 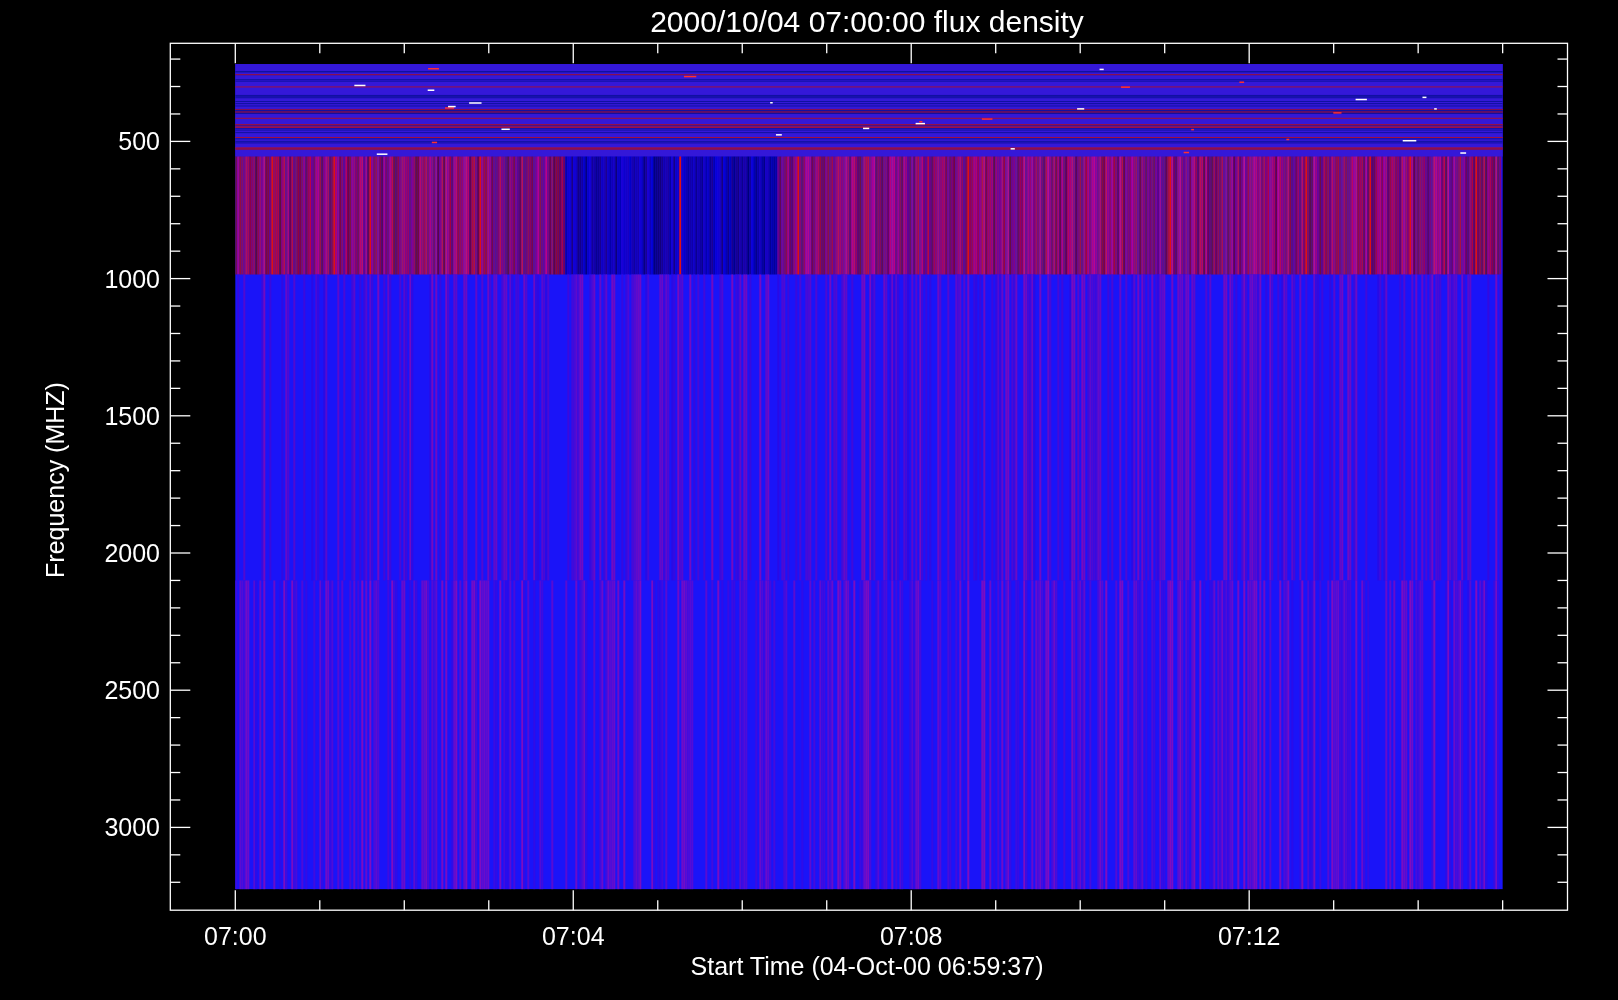 What do you see at coordinates (911, 936) in the screenshot?
I see `tick-label: 07:08` at bounding box center [911, 936].